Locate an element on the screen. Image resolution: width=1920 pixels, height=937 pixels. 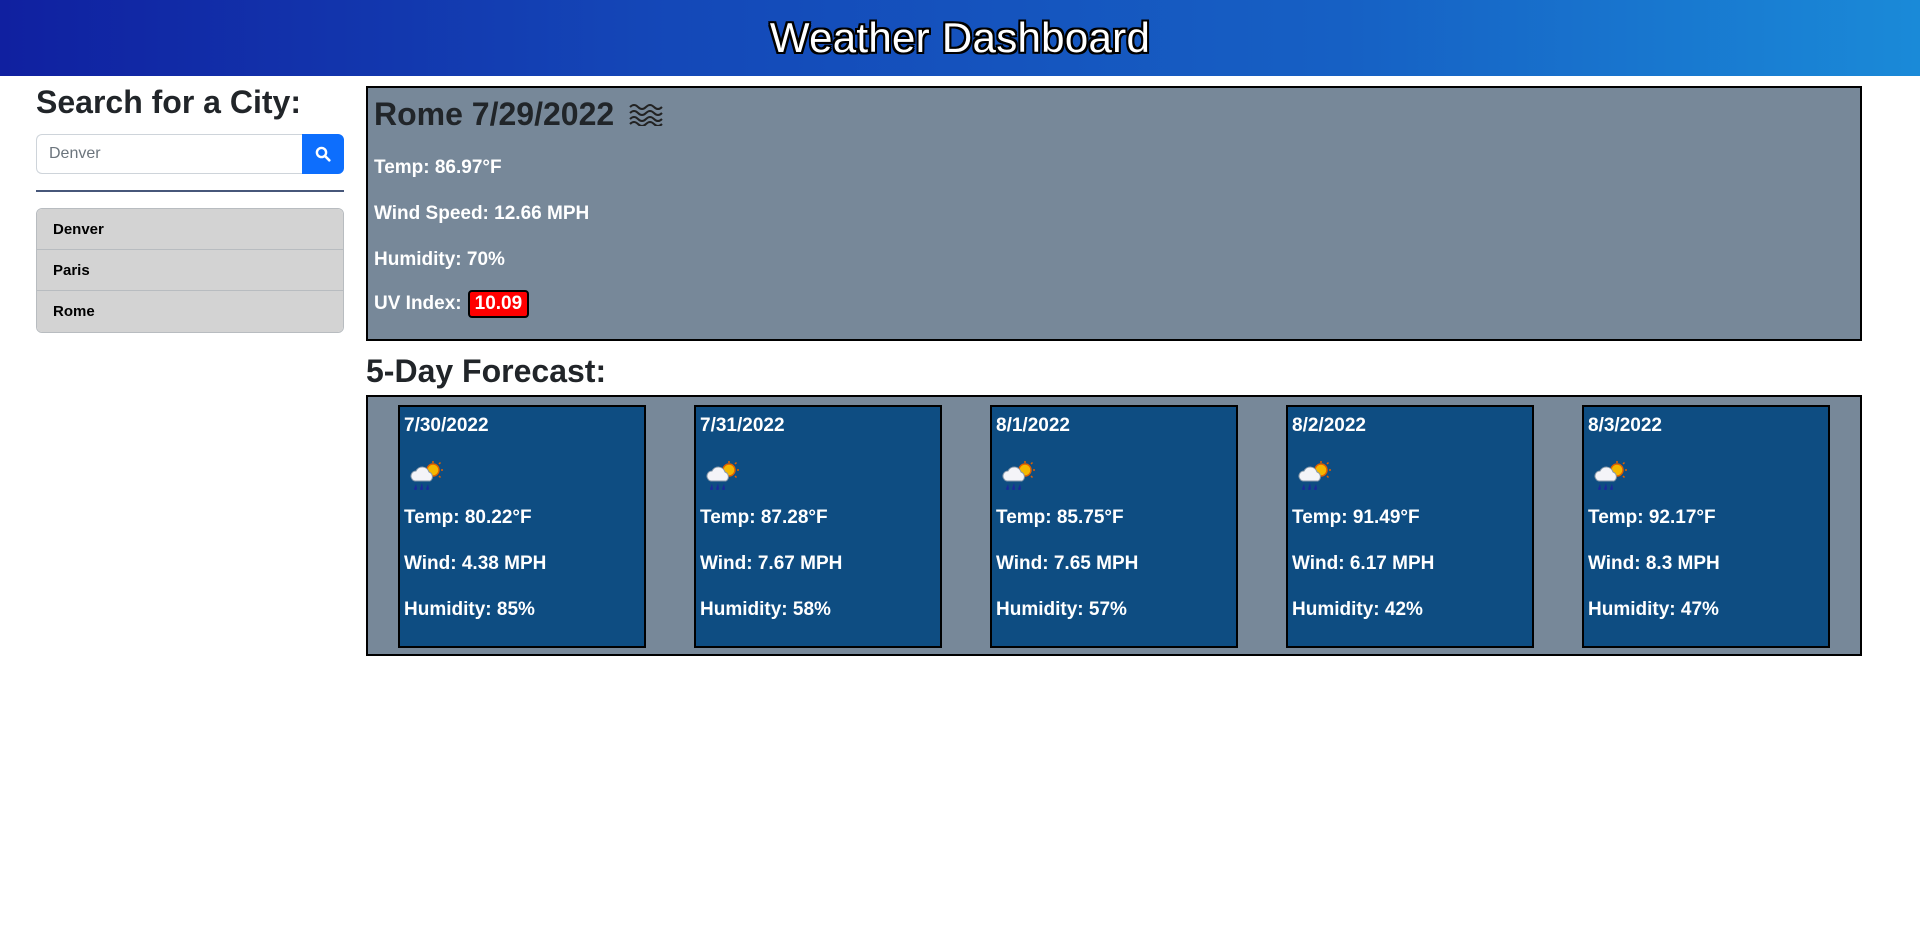
forecast-humidity: Humidity: 58% is located at coordinates (765, 609).